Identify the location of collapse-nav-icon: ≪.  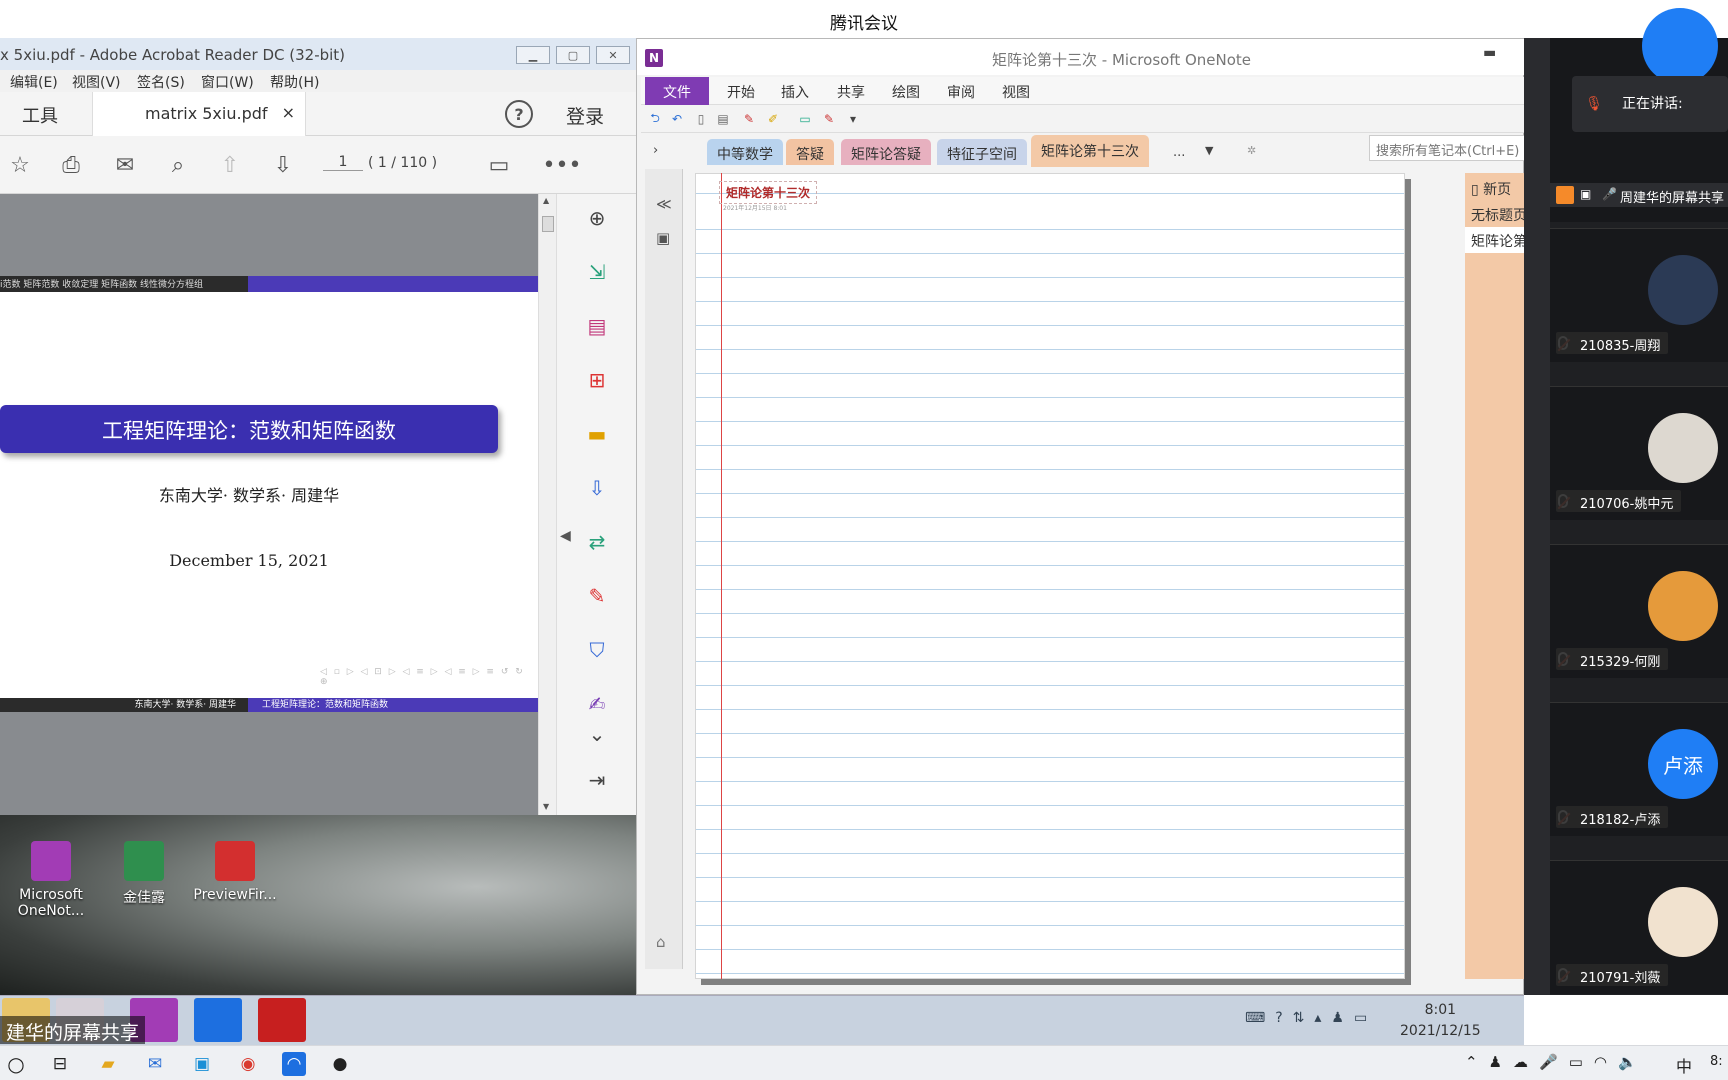
(664, 204).